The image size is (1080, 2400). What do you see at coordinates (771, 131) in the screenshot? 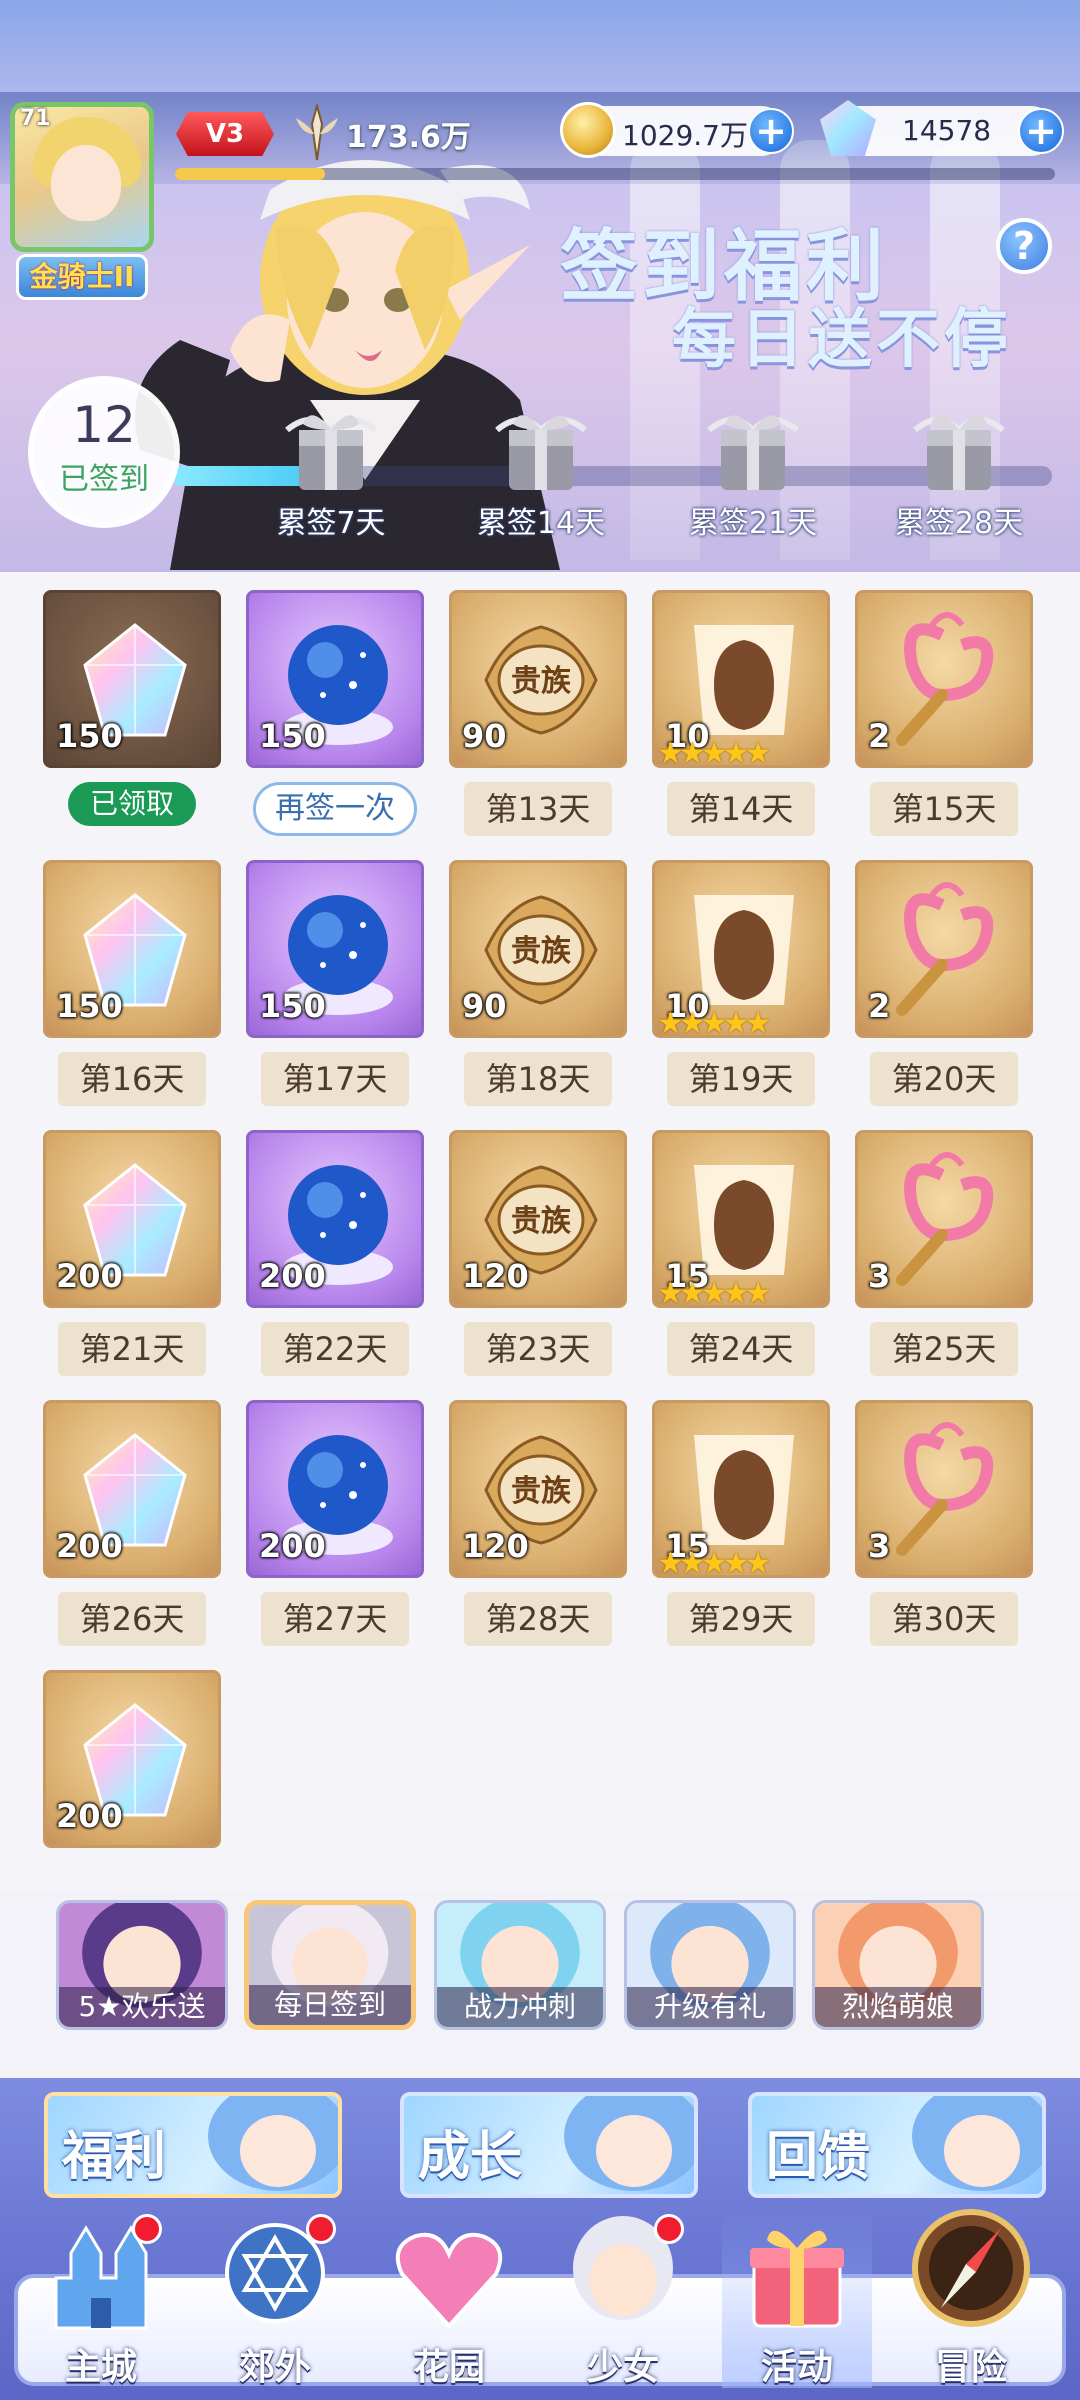
I see `add-gold-button: +` at bounding box center [771, 131].